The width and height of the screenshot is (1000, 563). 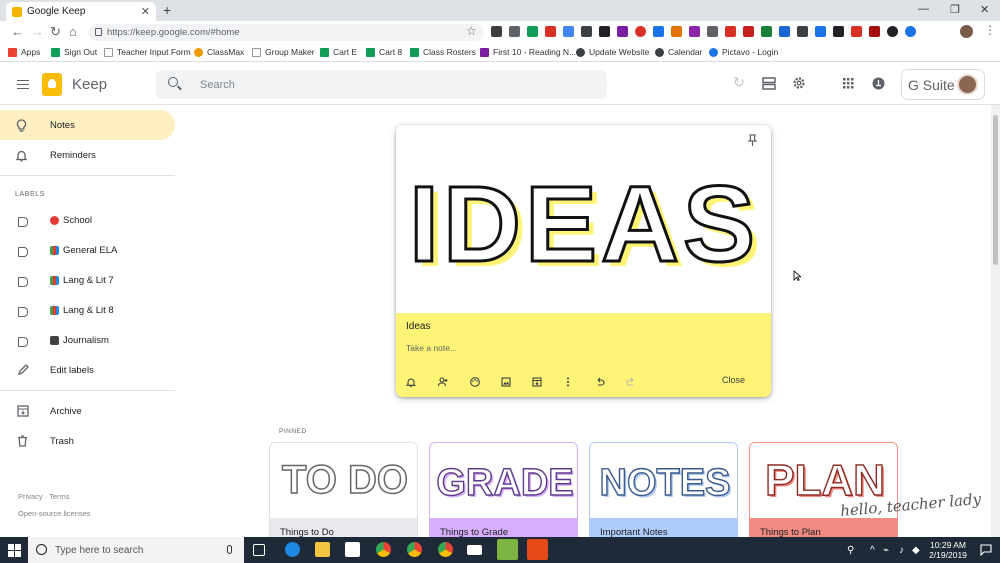 I want to click on network-icon: ⌁, so click(x=886, y=550).